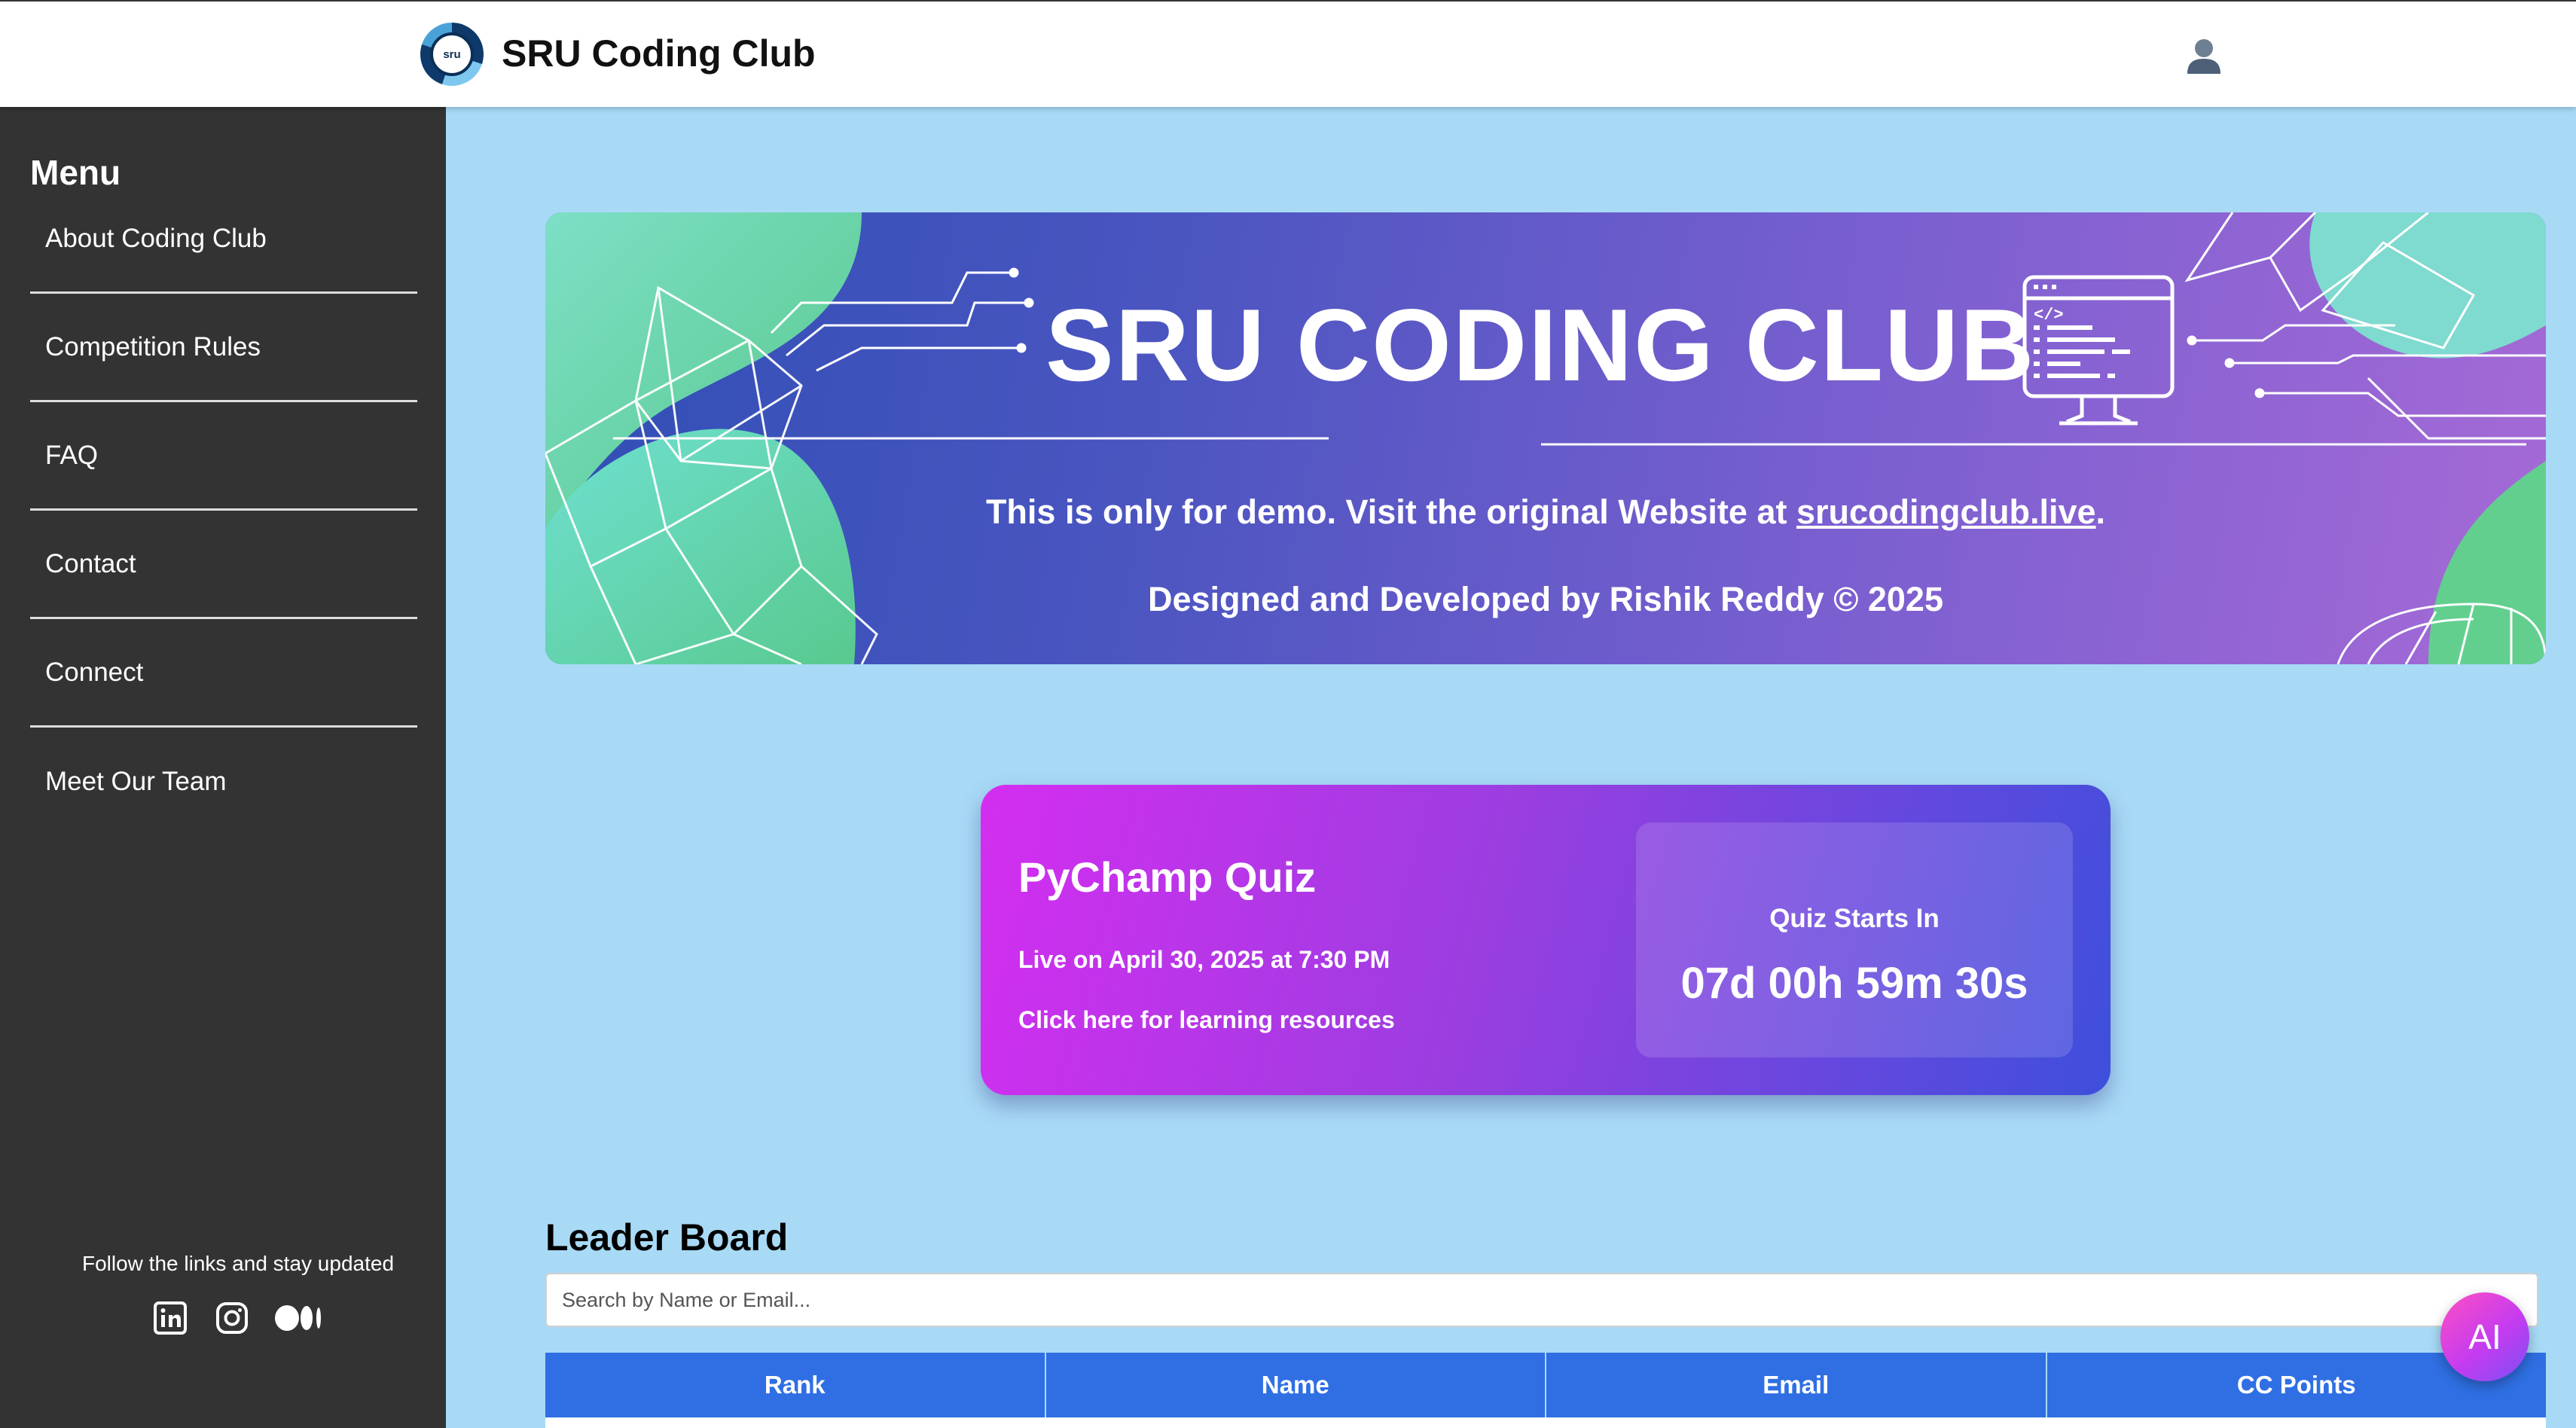 Image resolution: width=2576 pixels, height=1428 pixels. I want to click on leaderboard-title: Leader Board, so click(667, 1237).